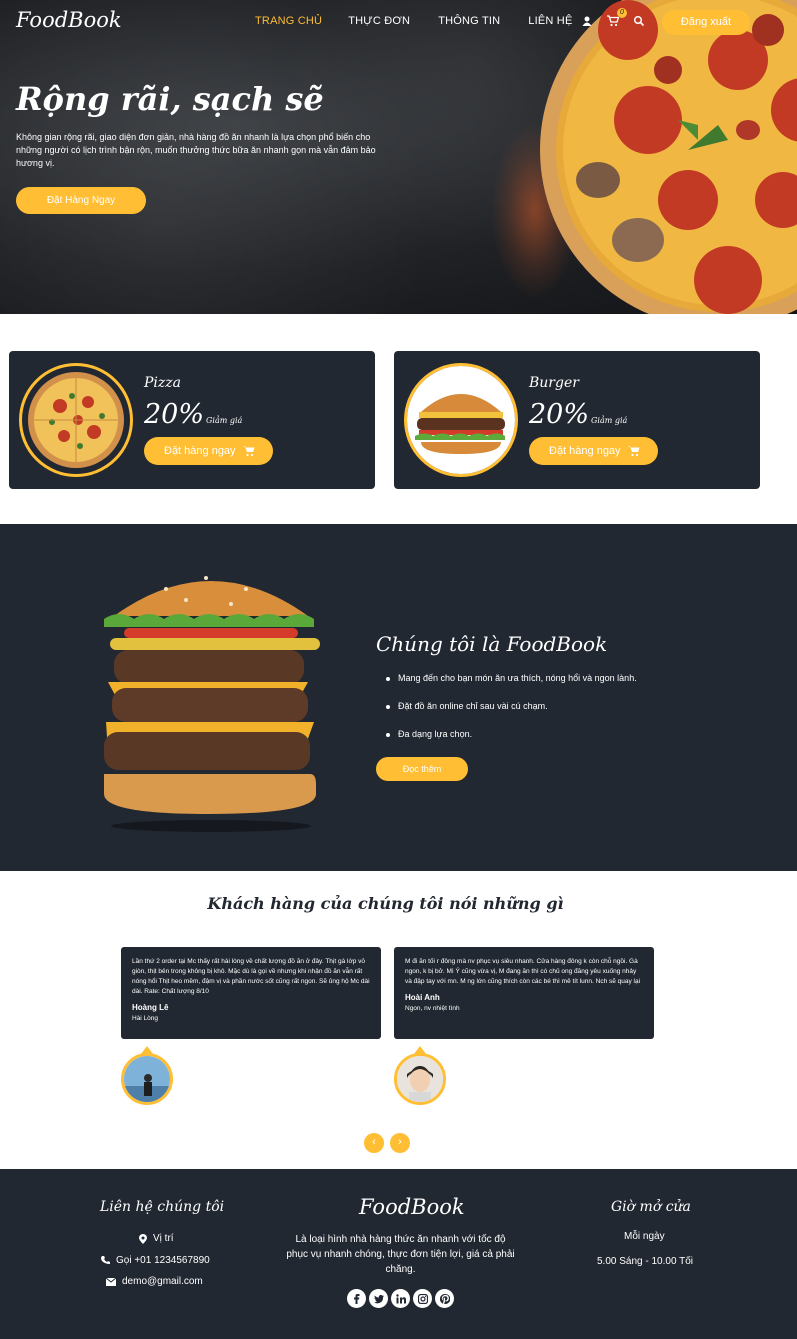  I want to click on offer-card-burger: Burger 20% Giảm giá Đặt hàng ngay, so click(577, 420).